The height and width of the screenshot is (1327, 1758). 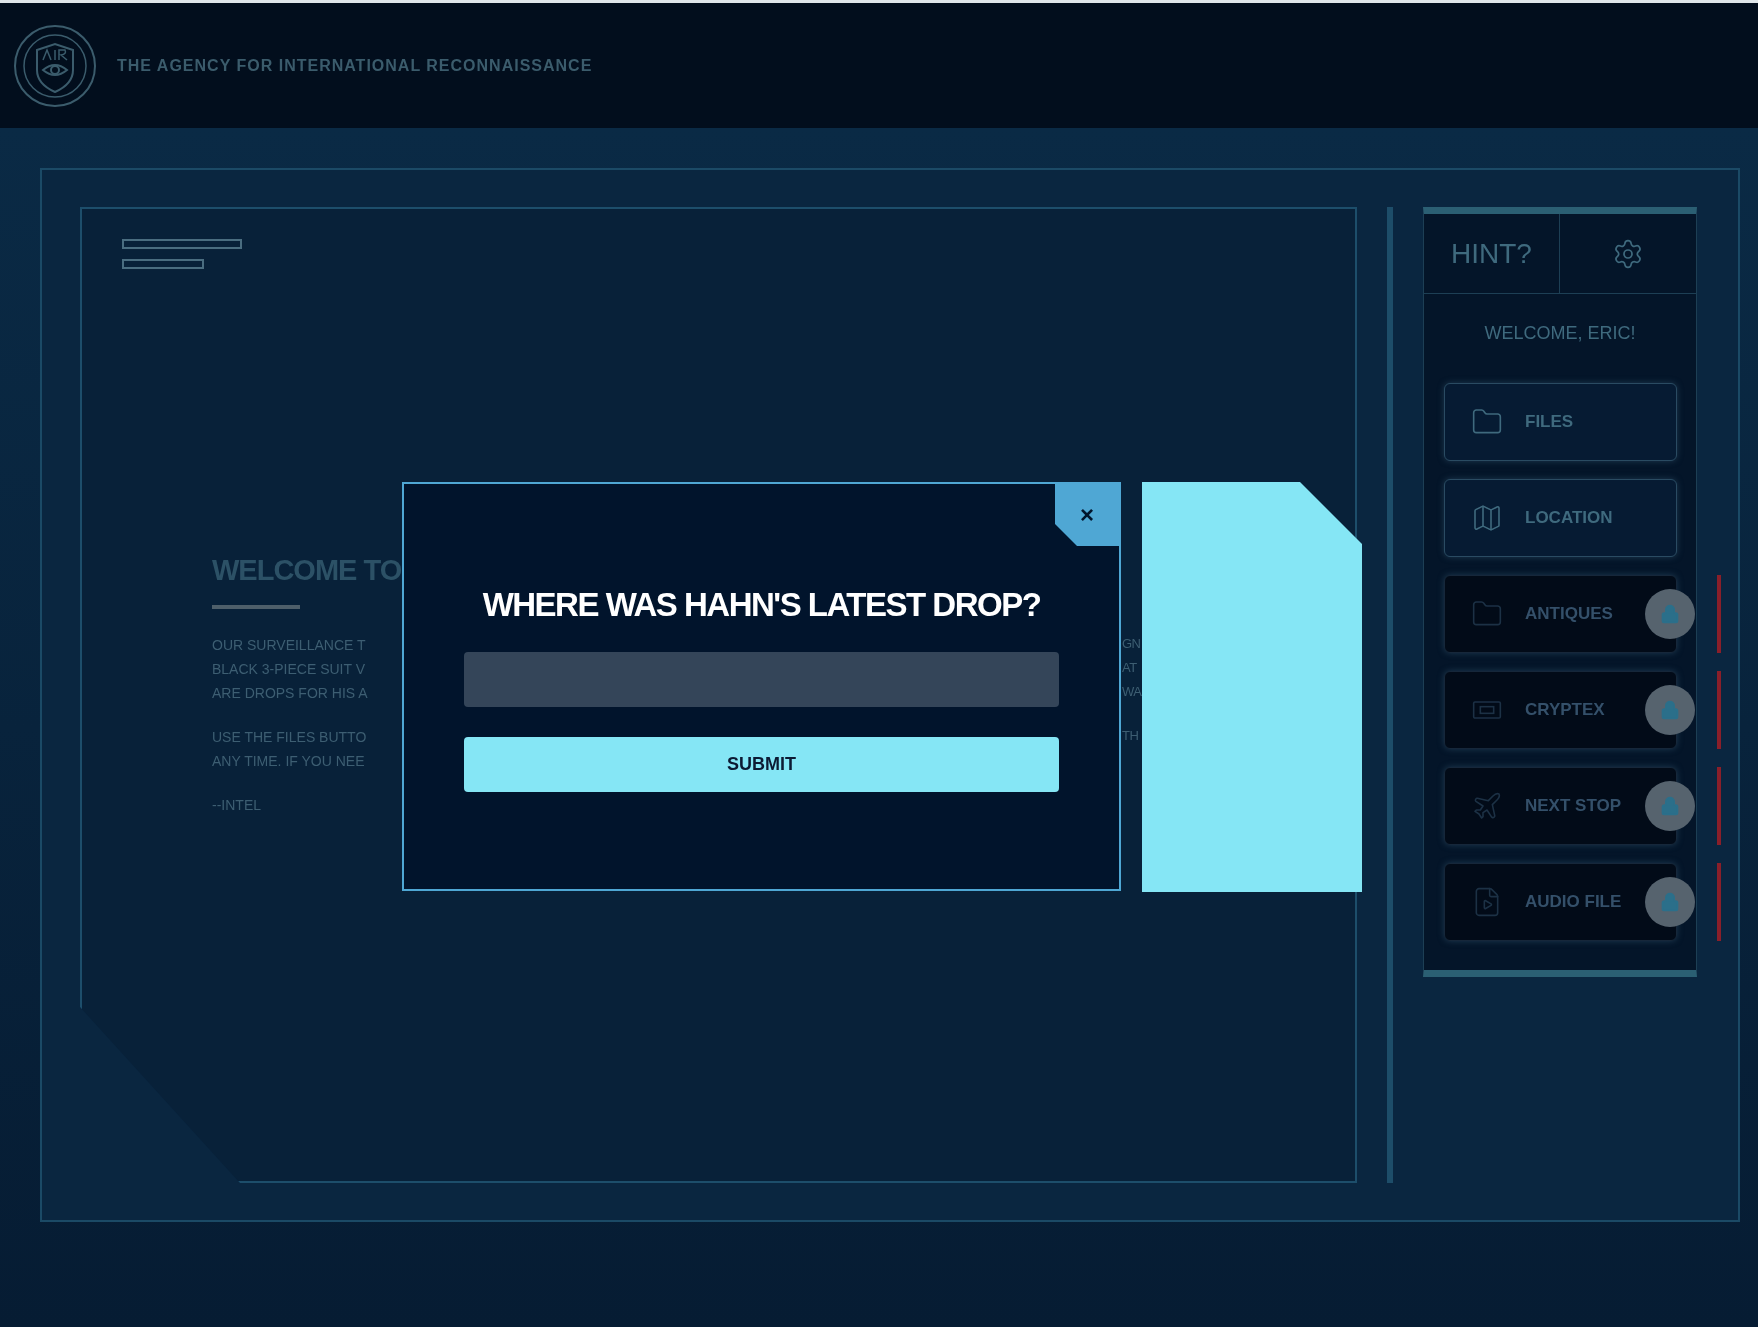 I want to click on briefing-text: USE THE FILES BUTTO, so click(x=289, y=737).